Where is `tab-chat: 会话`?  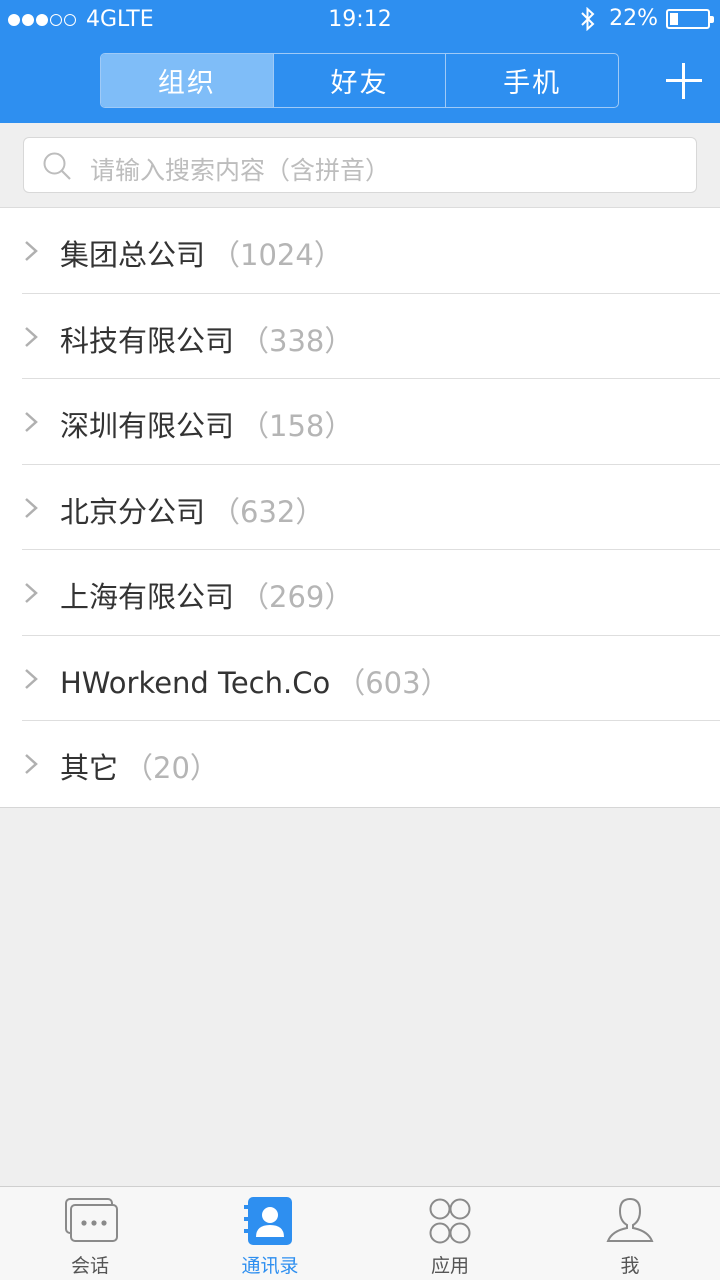
tab-chat: 会话 is located at coordinates (90, 1233).